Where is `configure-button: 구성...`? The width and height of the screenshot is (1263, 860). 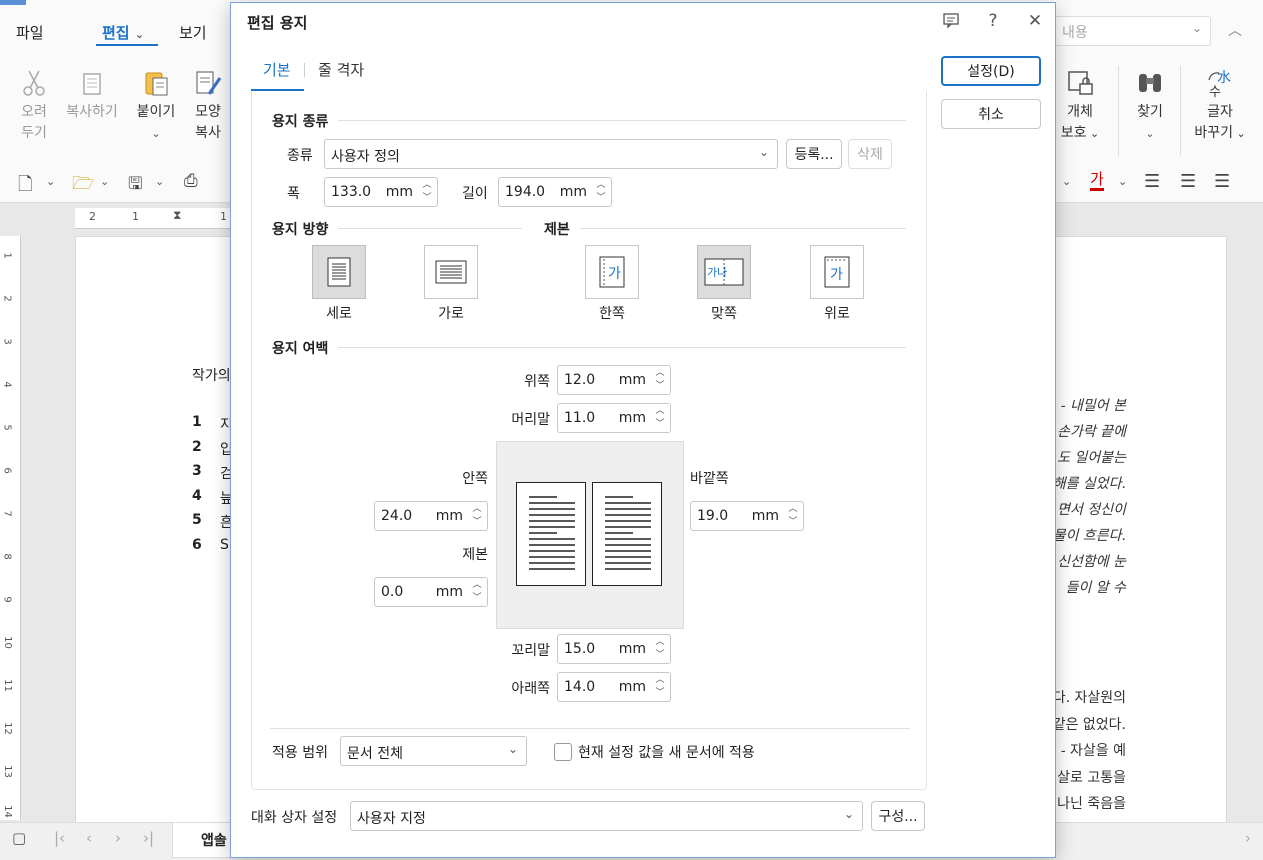
configure-button: 구성... is located at coordinates (898, 816).